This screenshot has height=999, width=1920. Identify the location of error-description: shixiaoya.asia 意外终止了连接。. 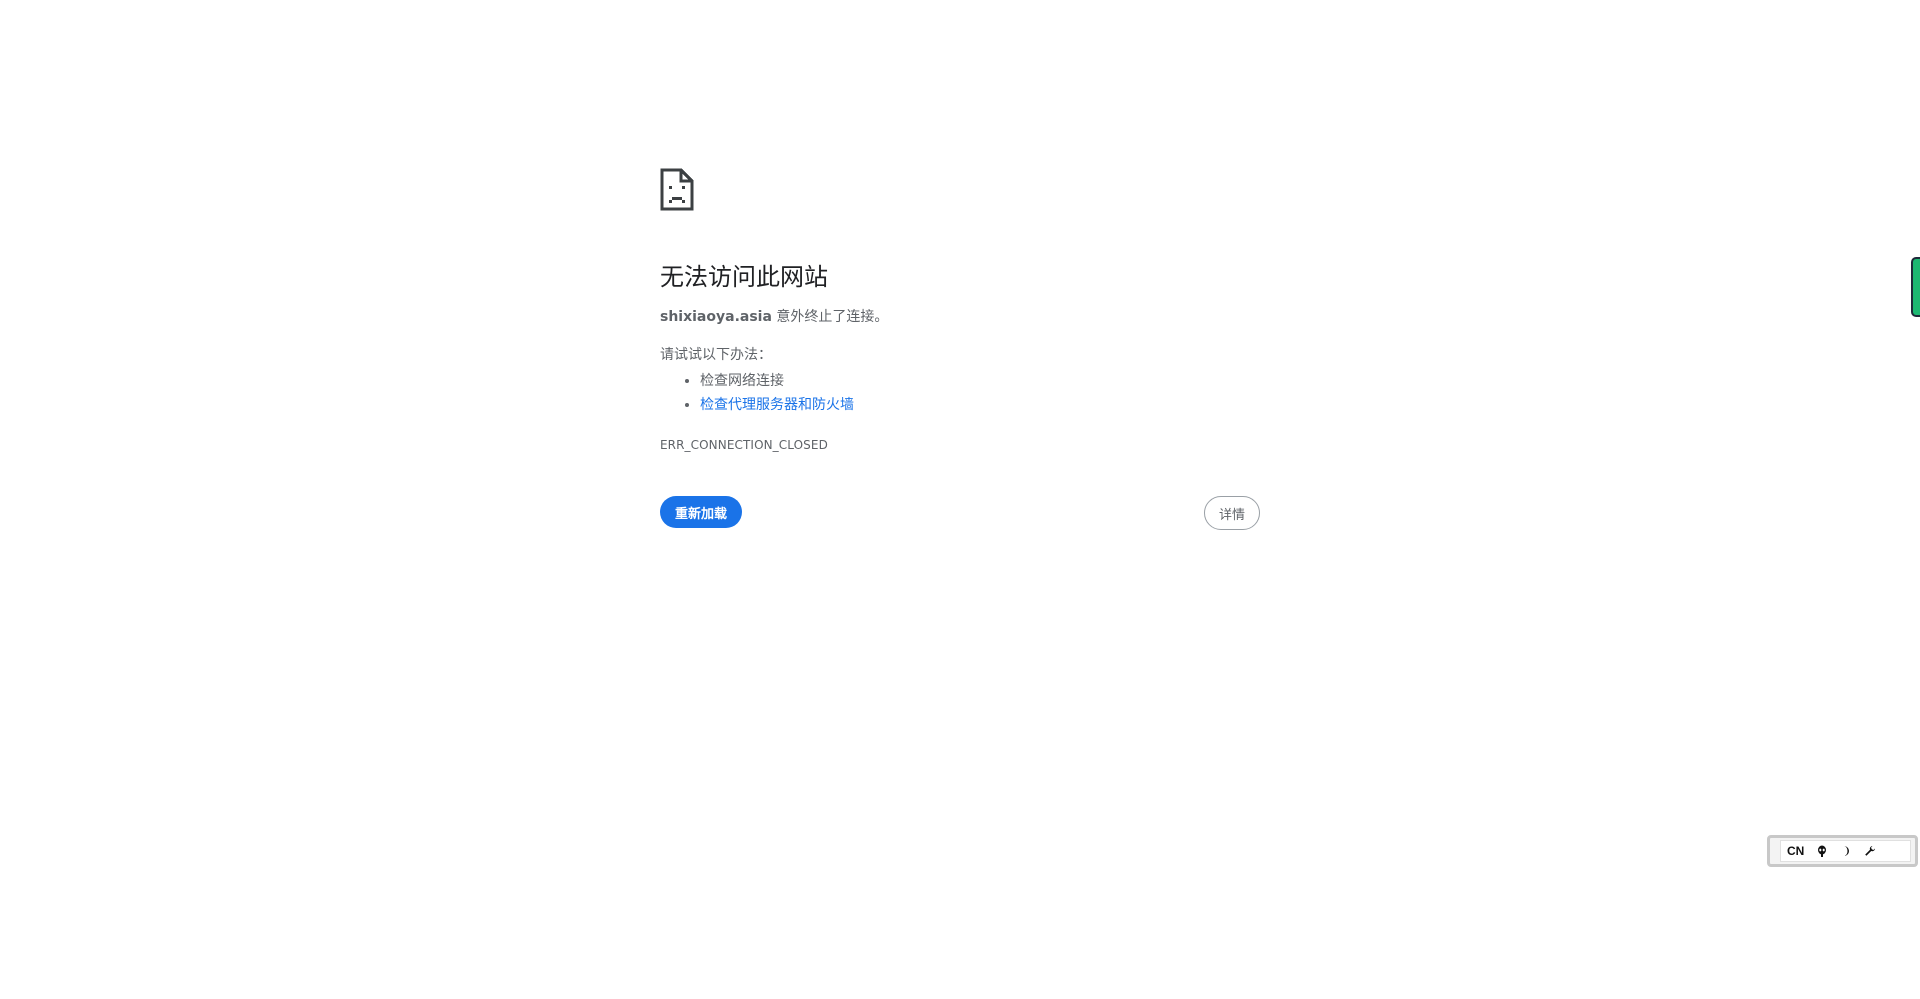
(960, 317).